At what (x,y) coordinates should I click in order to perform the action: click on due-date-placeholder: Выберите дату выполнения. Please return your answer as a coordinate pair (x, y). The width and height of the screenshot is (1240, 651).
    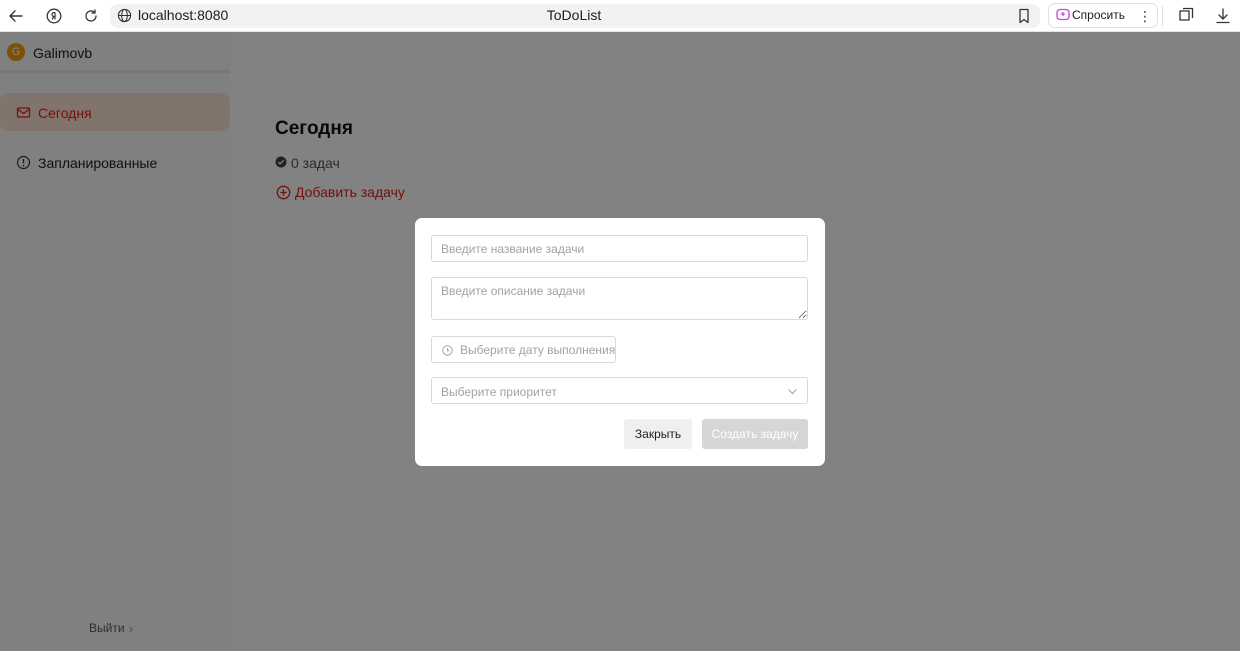
    Looking at the image, I should click on (538, 350).